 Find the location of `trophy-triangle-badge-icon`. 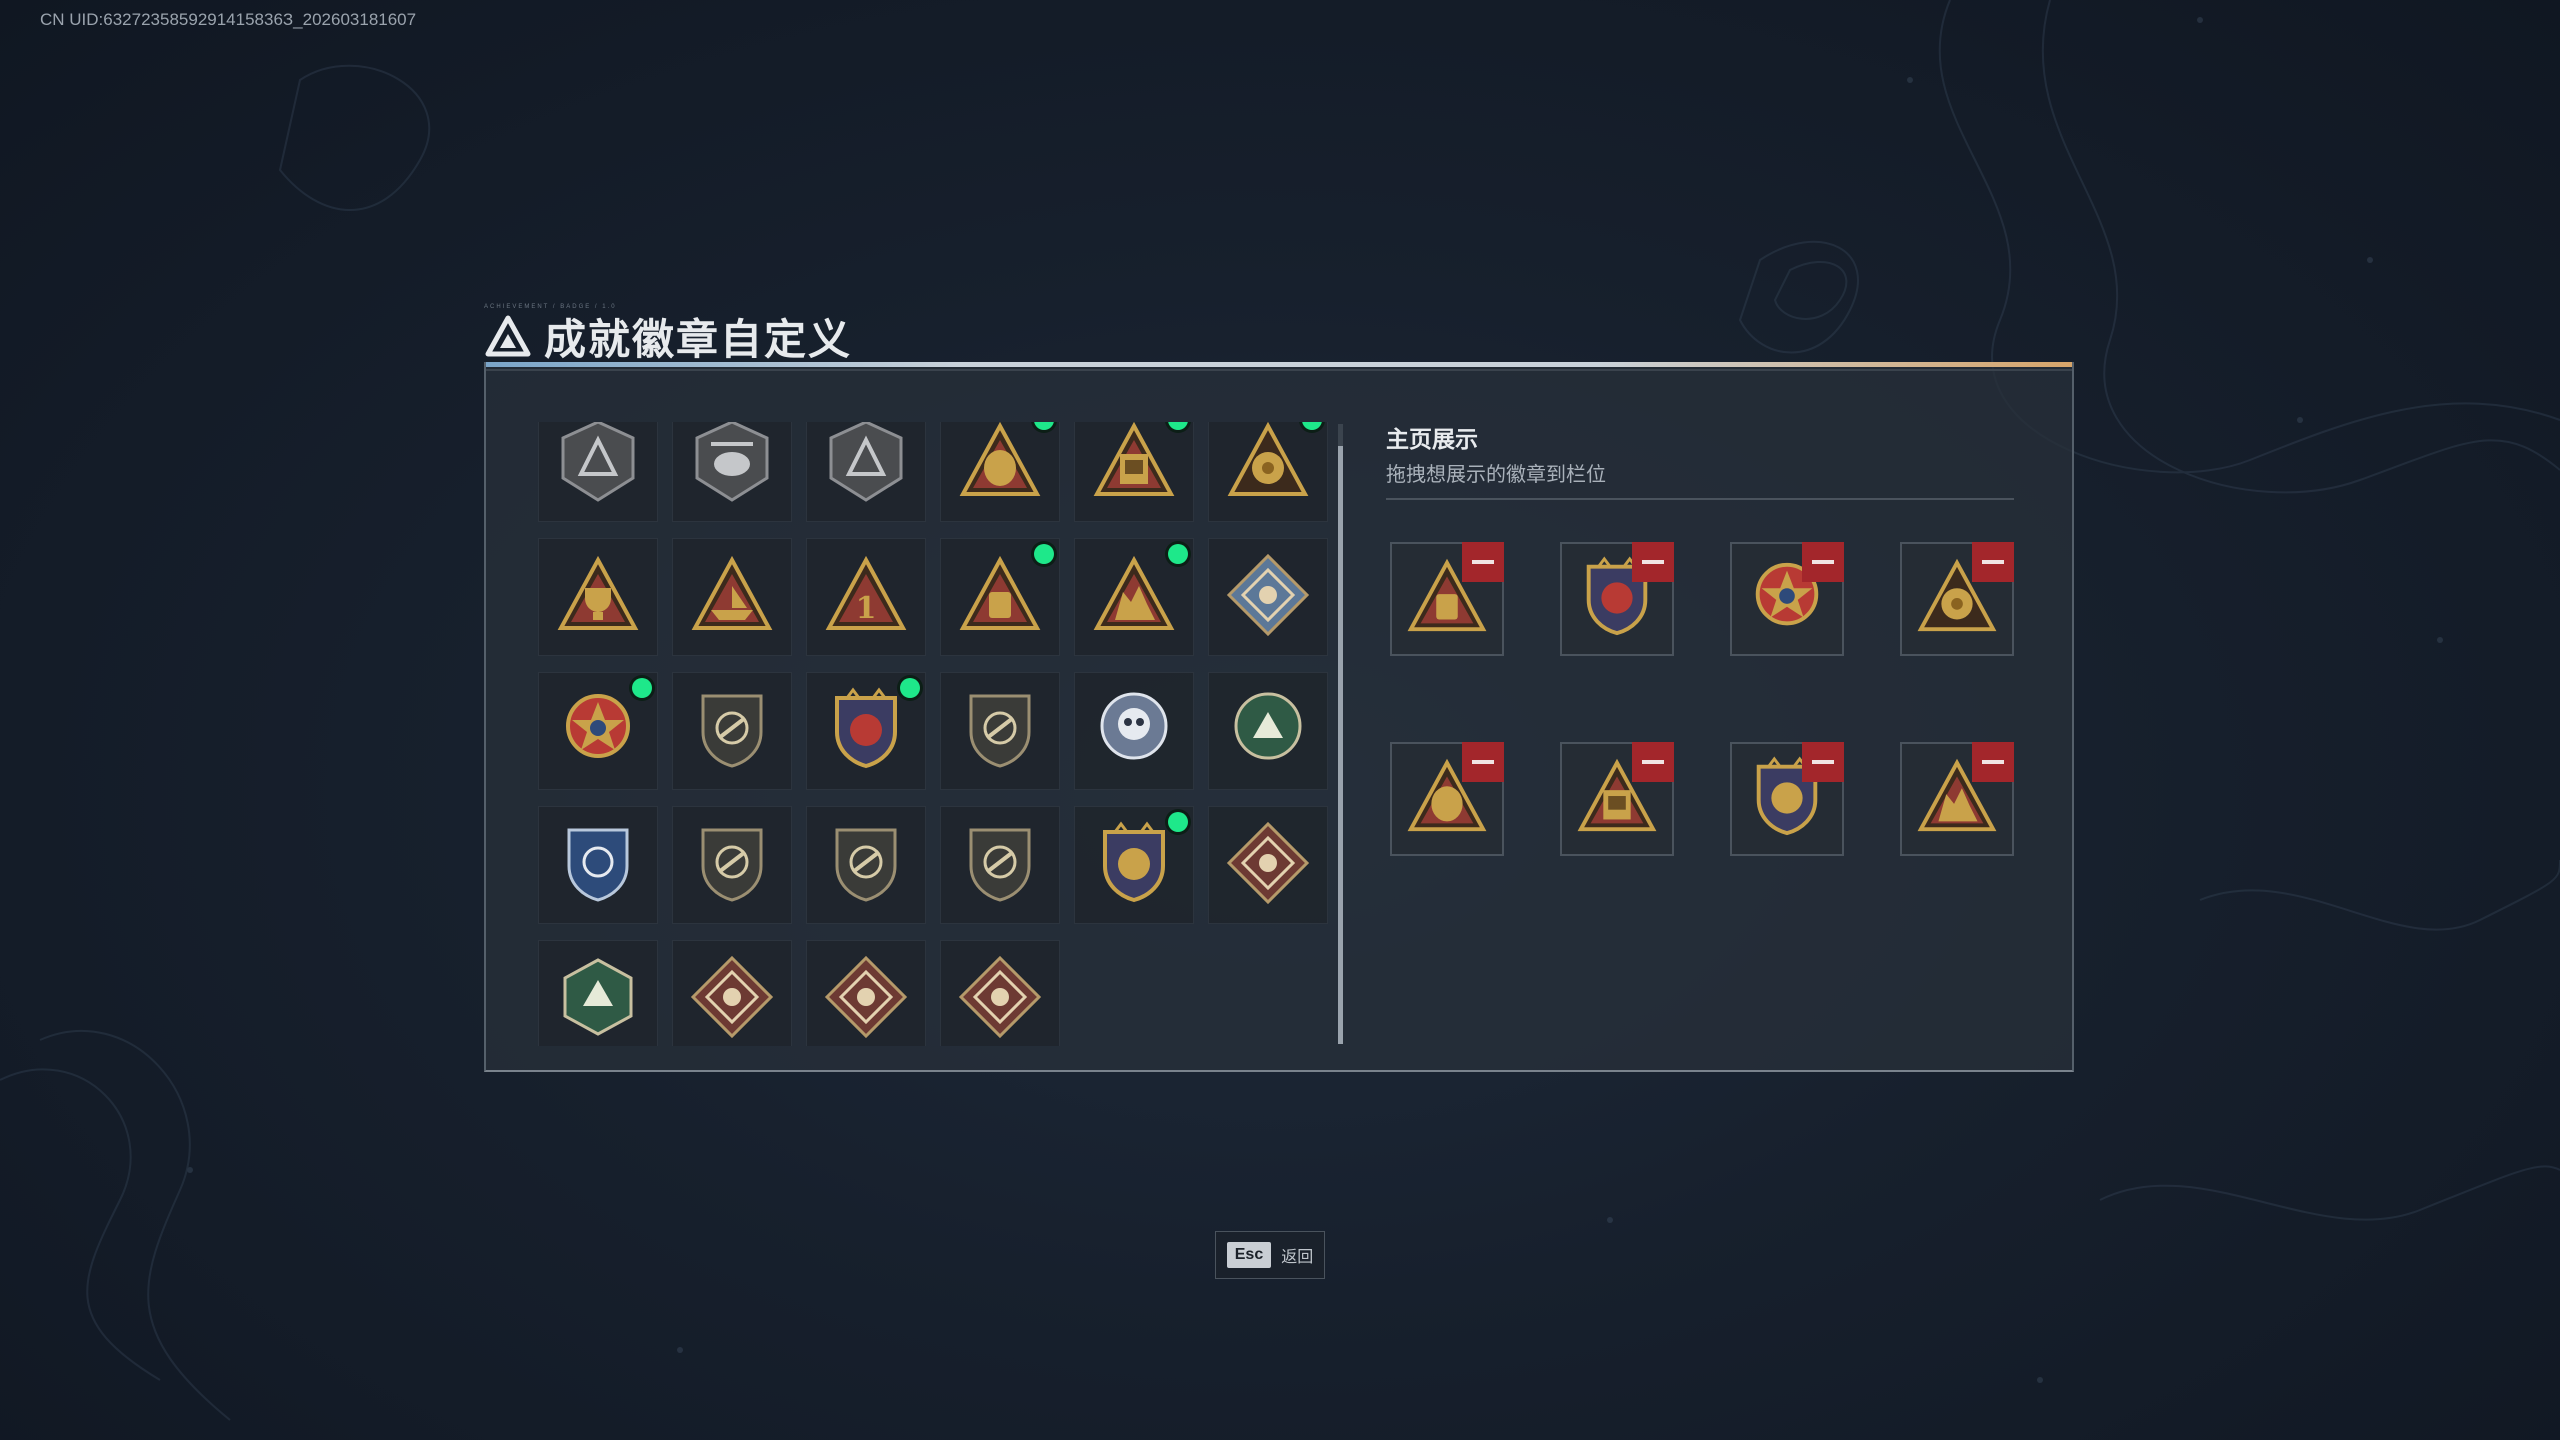

trophy-triangle-badge-icon is located at coordinates (598, 597).